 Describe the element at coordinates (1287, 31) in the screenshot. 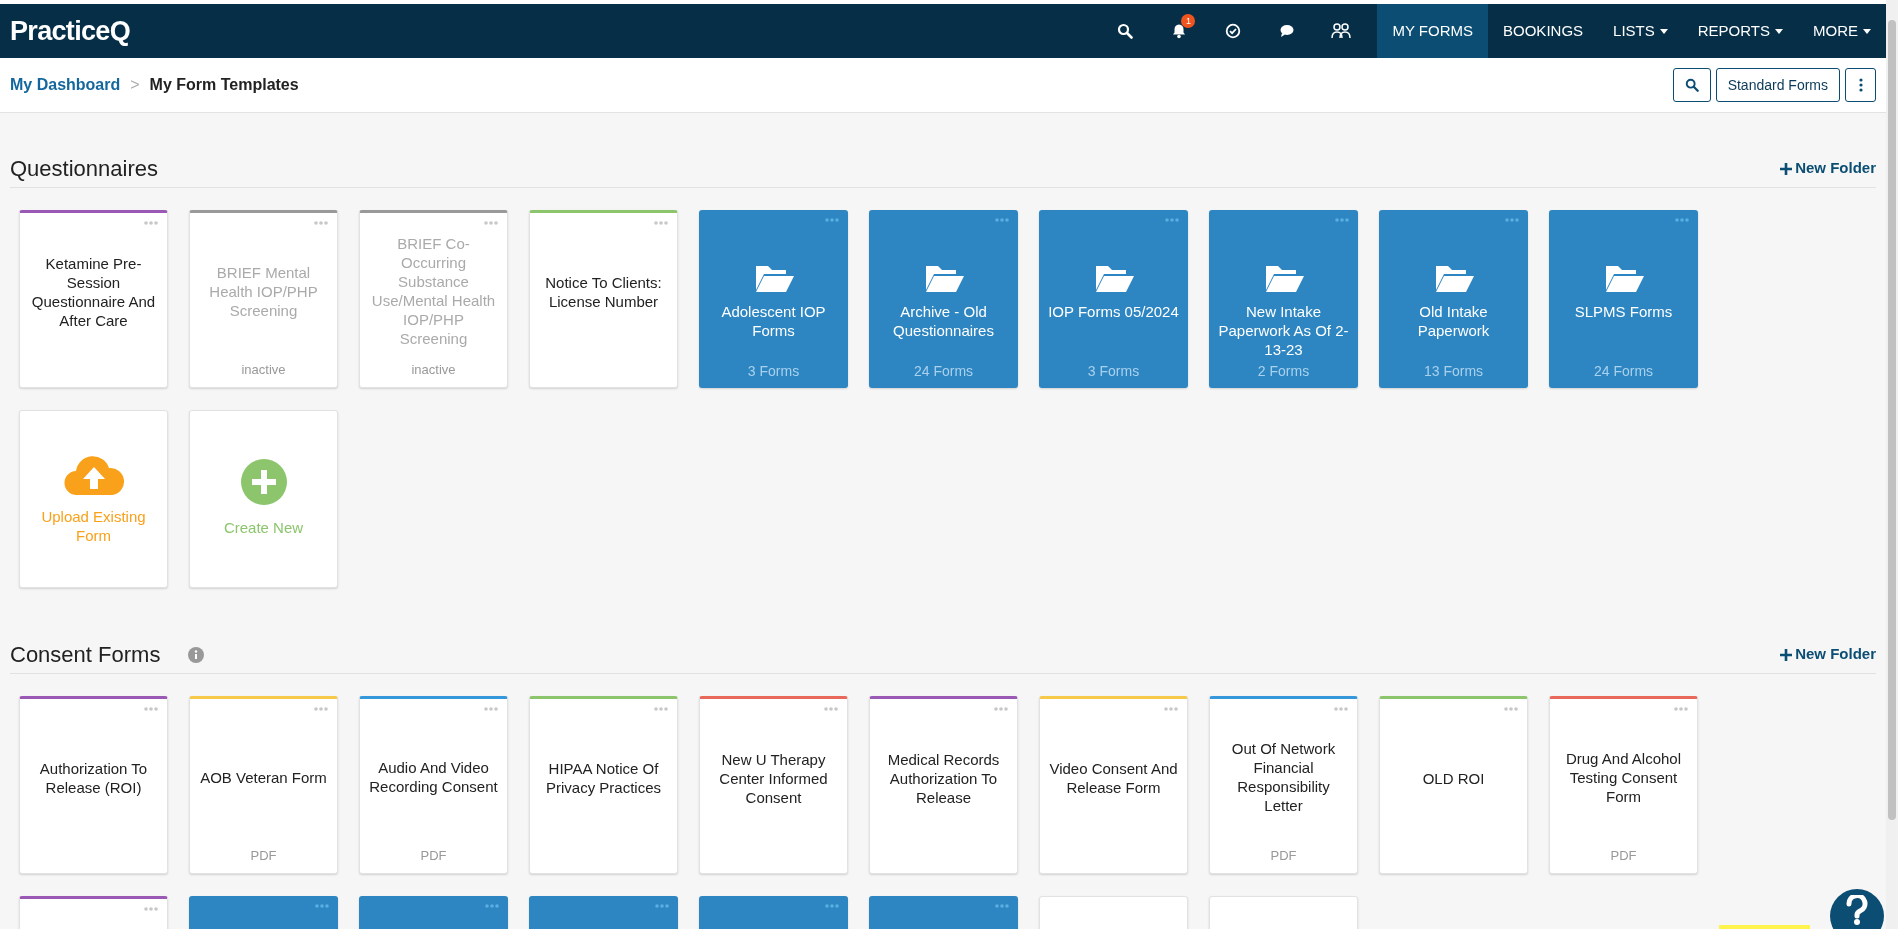

I see `chat-icon` at that location.